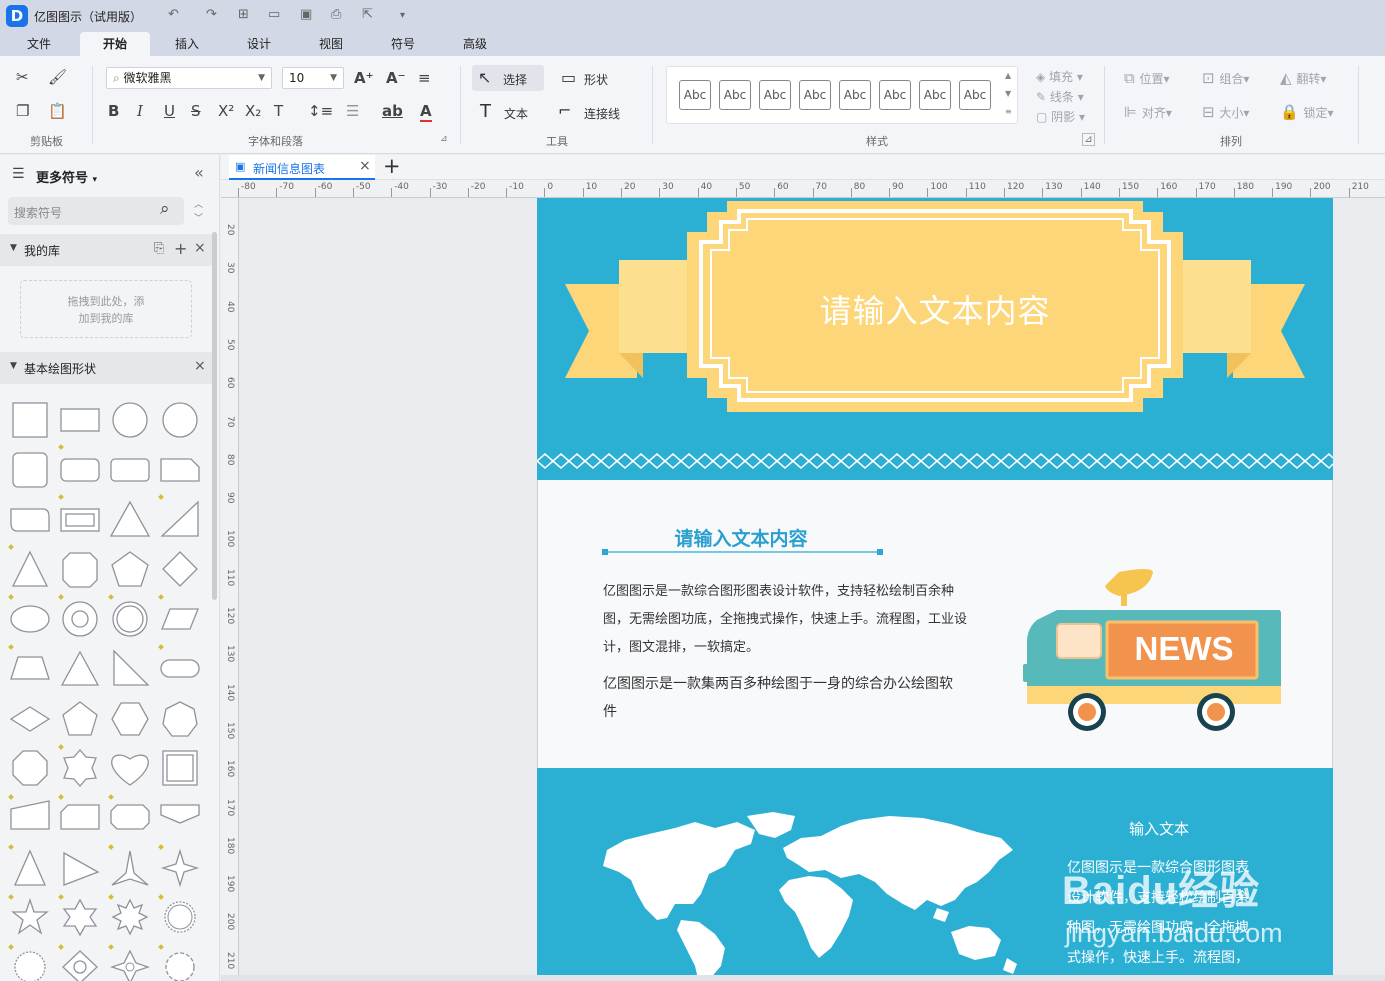 Image resolution: width=1385 pixels, height=981 pixels. Describe the element at coordinates (130, 518) in the screenshot. I see `triangle-shape` at that location.